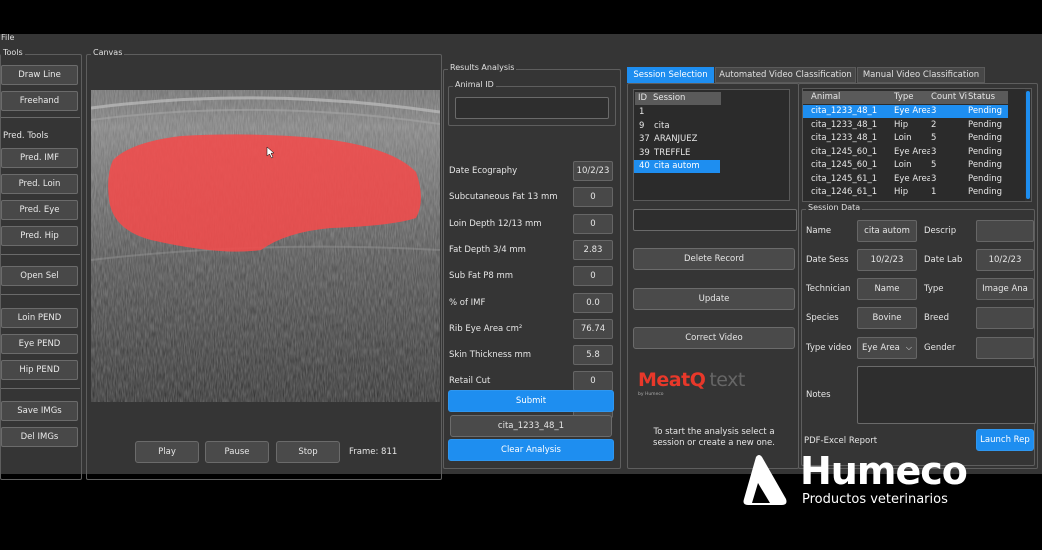 This screenshot has height=550, width=1042. Describe the element at coordinates (921, 75) in the screenshot. I see `tab-manual-video: Manual Video Classification` at that location.